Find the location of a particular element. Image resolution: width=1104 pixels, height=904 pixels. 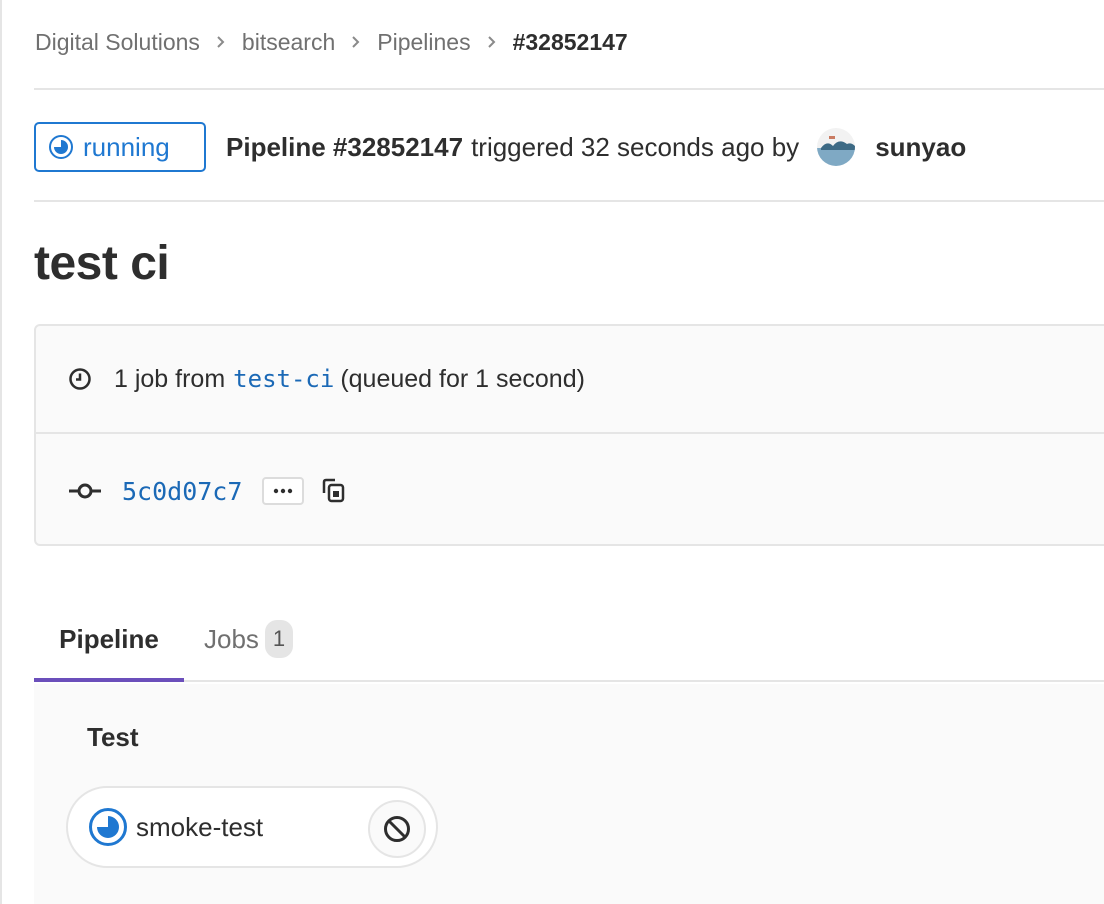

job-name: smoke-test is located at coordinates (200, 826).